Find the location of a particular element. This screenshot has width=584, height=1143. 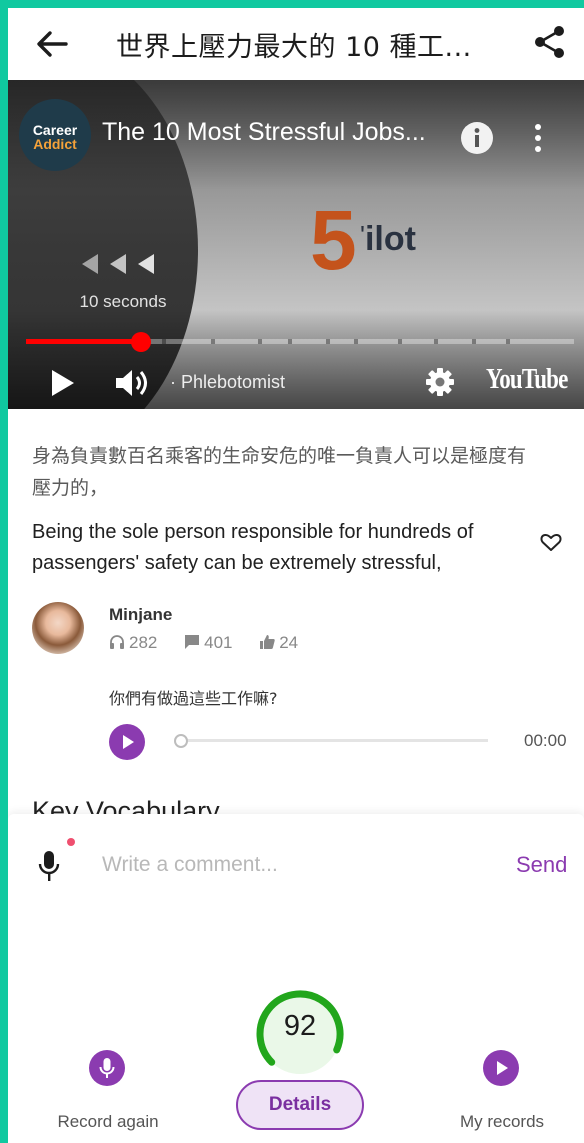

comment-audio-knob is located at coordinates (181, 741).